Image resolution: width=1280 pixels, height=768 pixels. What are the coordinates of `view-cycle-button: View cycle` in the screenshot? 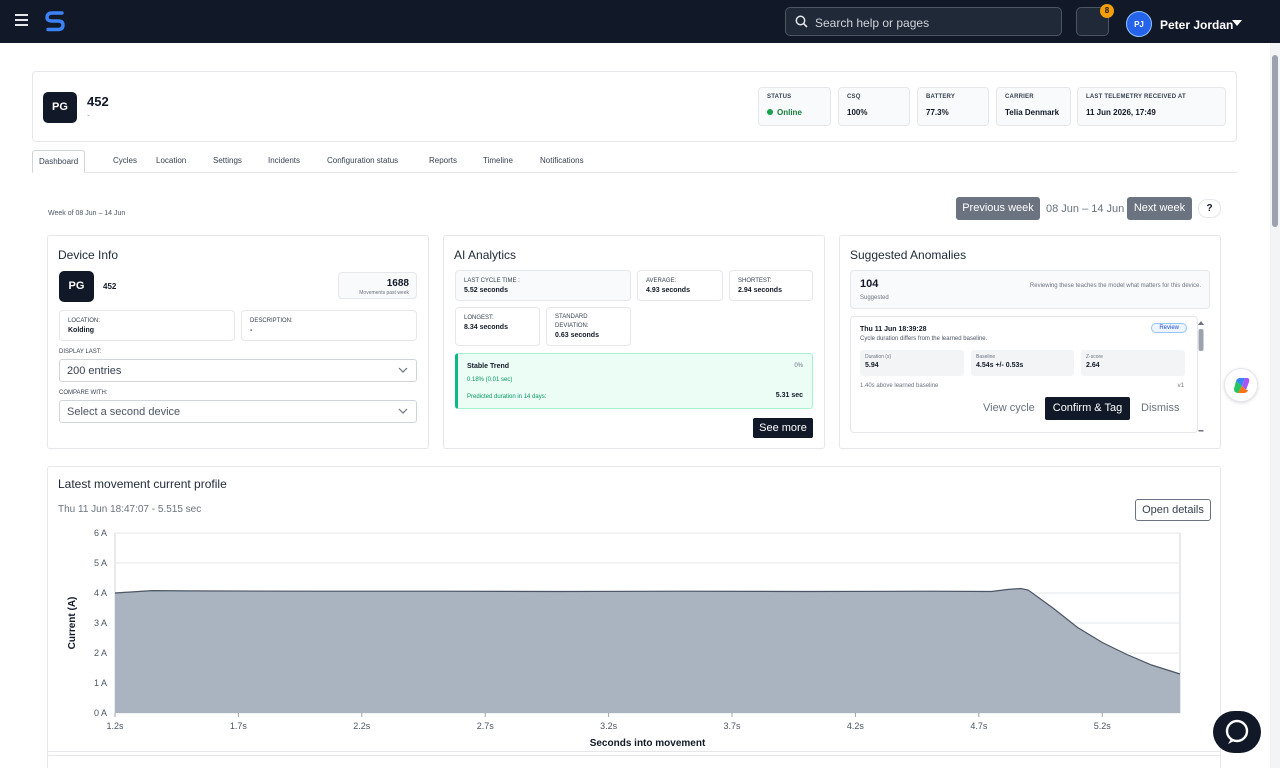 It's located at (1009, 408).